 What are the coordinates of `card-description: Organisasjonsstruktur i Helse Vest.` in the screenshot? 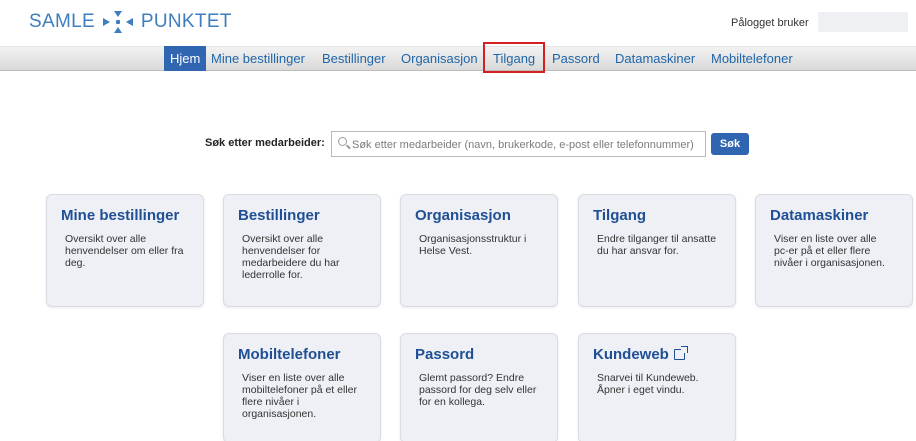 It's located at (473, 245).